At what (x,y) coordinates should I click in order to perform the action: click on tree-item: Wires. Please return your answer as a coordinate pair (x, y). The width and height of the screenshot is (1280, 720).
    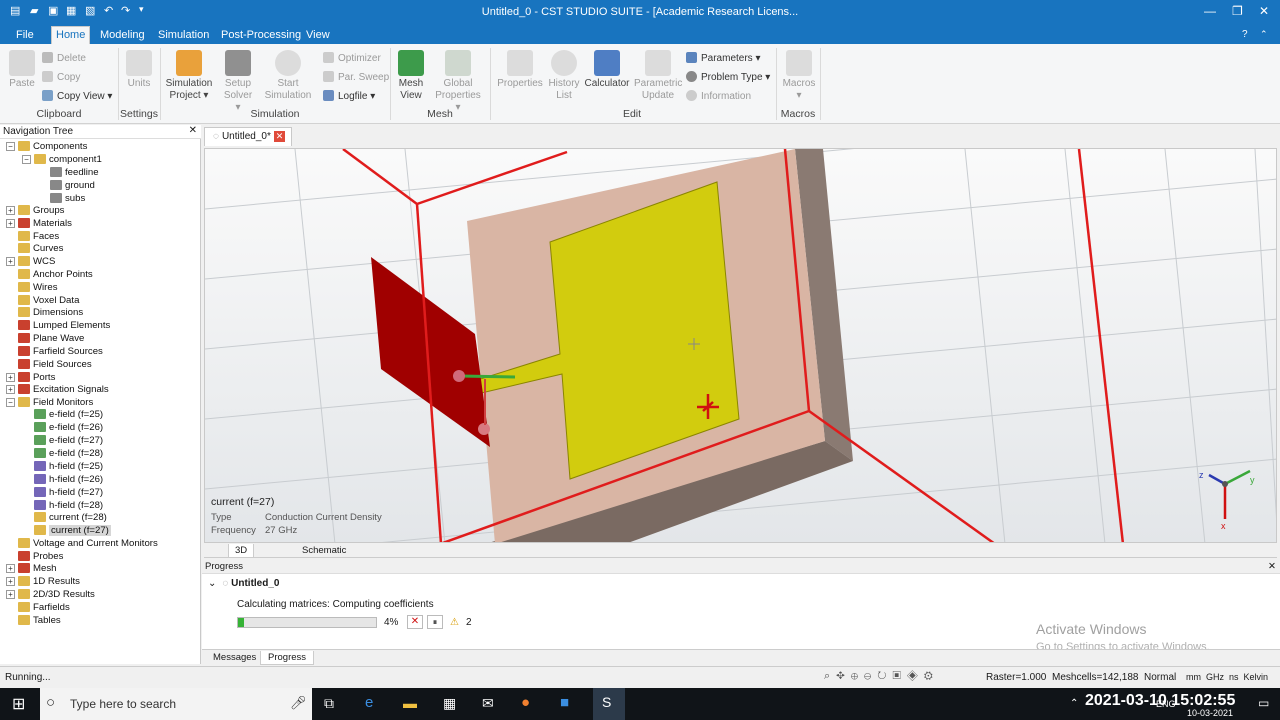
    Looking at the image, I should click on (32, 287).